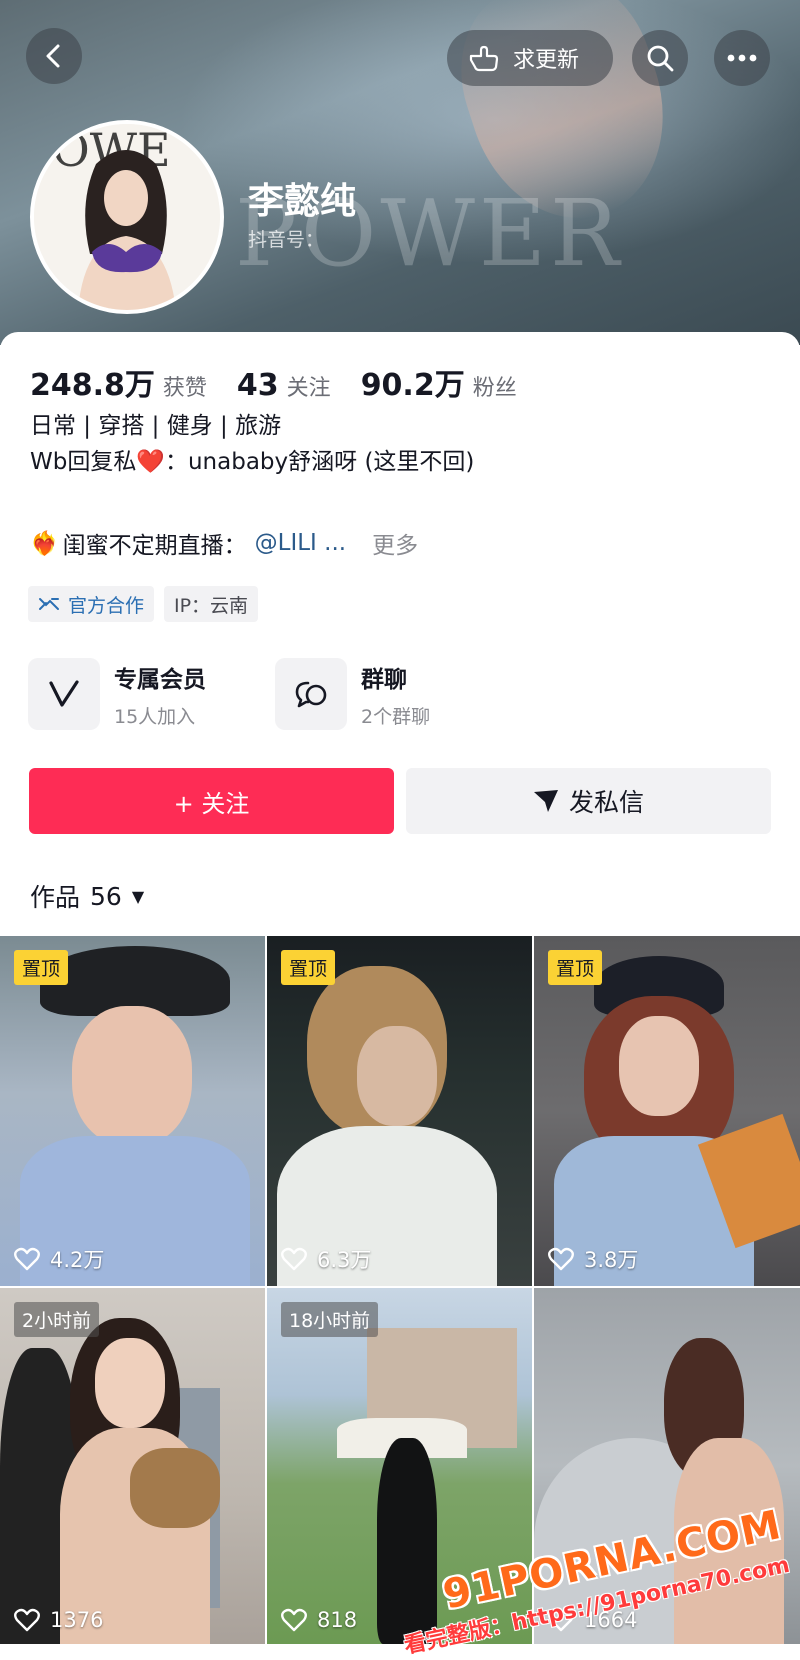 This screenshot has height=1660, width=800. I want to click on video-likes: 1376, so click(58, 1620).